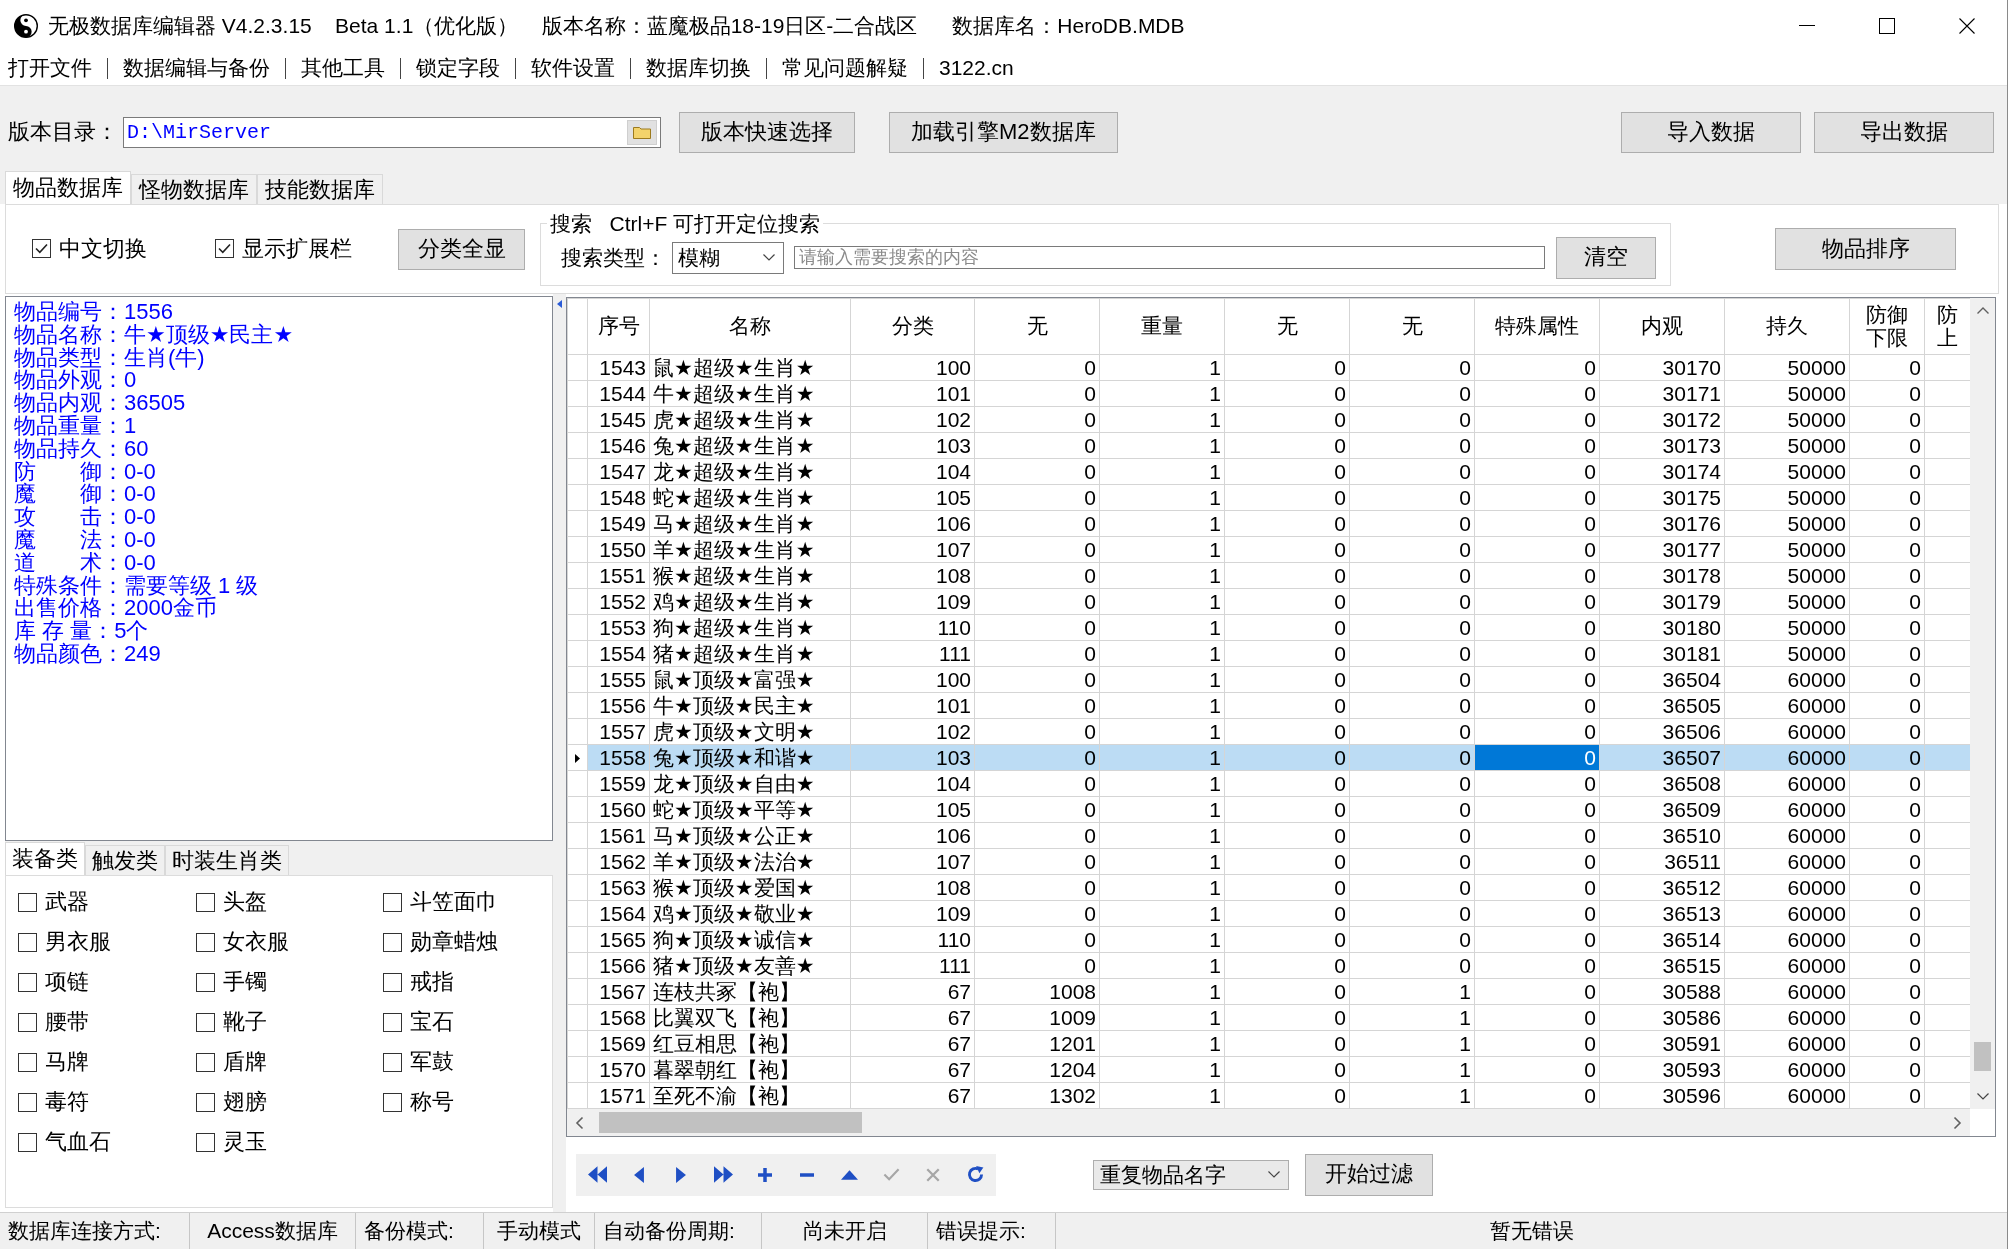  I want to click on checkbox-label: 气血石, so click(78, 1142).